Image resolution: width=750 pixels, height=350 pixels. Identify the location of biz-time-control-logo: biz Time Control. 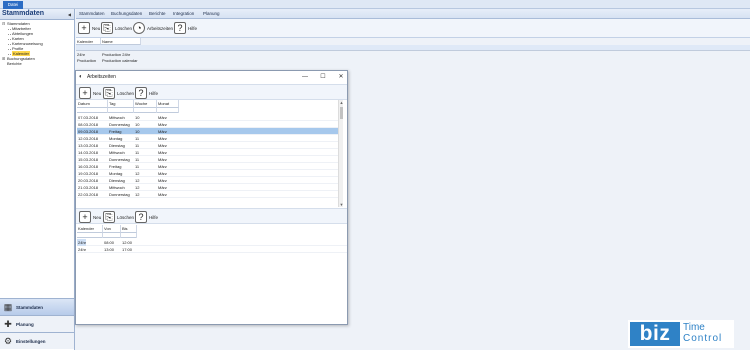
(681, 334).